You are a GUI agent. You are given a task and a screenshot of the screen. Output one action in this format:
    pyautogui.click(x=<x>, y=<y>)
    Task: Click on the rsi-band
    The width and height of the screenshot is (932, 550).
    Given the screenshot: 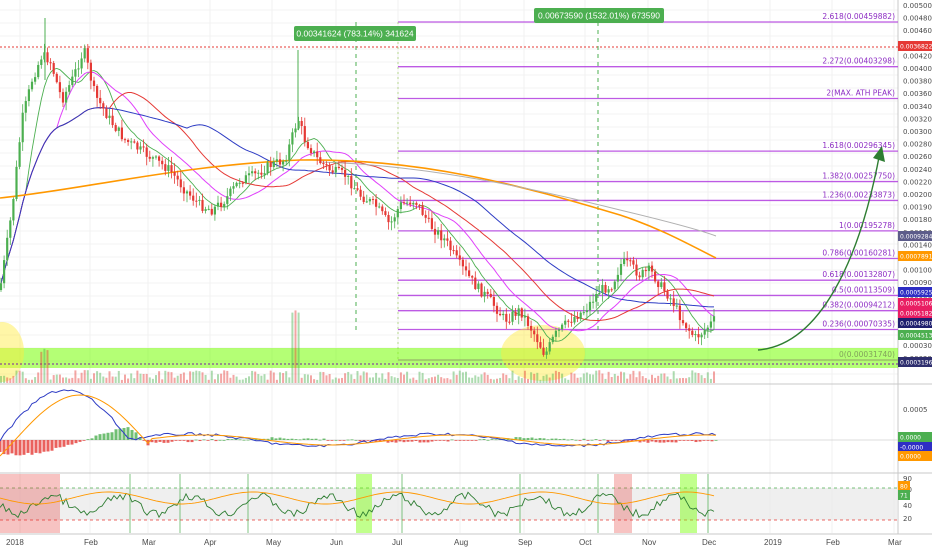 What is the action you would take?
    pyautogui.click(x=449, y=504)
    